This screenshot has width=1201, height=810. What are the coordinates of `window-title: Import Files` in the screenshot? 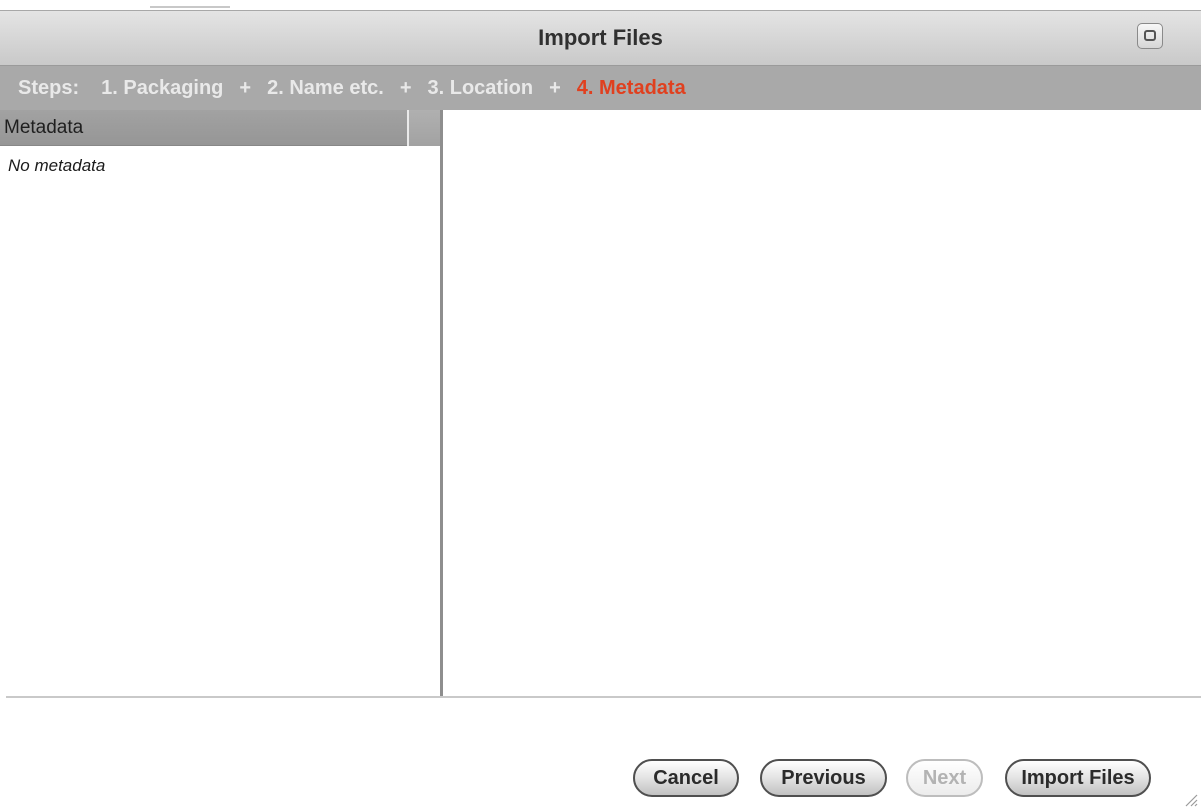 It's located at (600, 37).